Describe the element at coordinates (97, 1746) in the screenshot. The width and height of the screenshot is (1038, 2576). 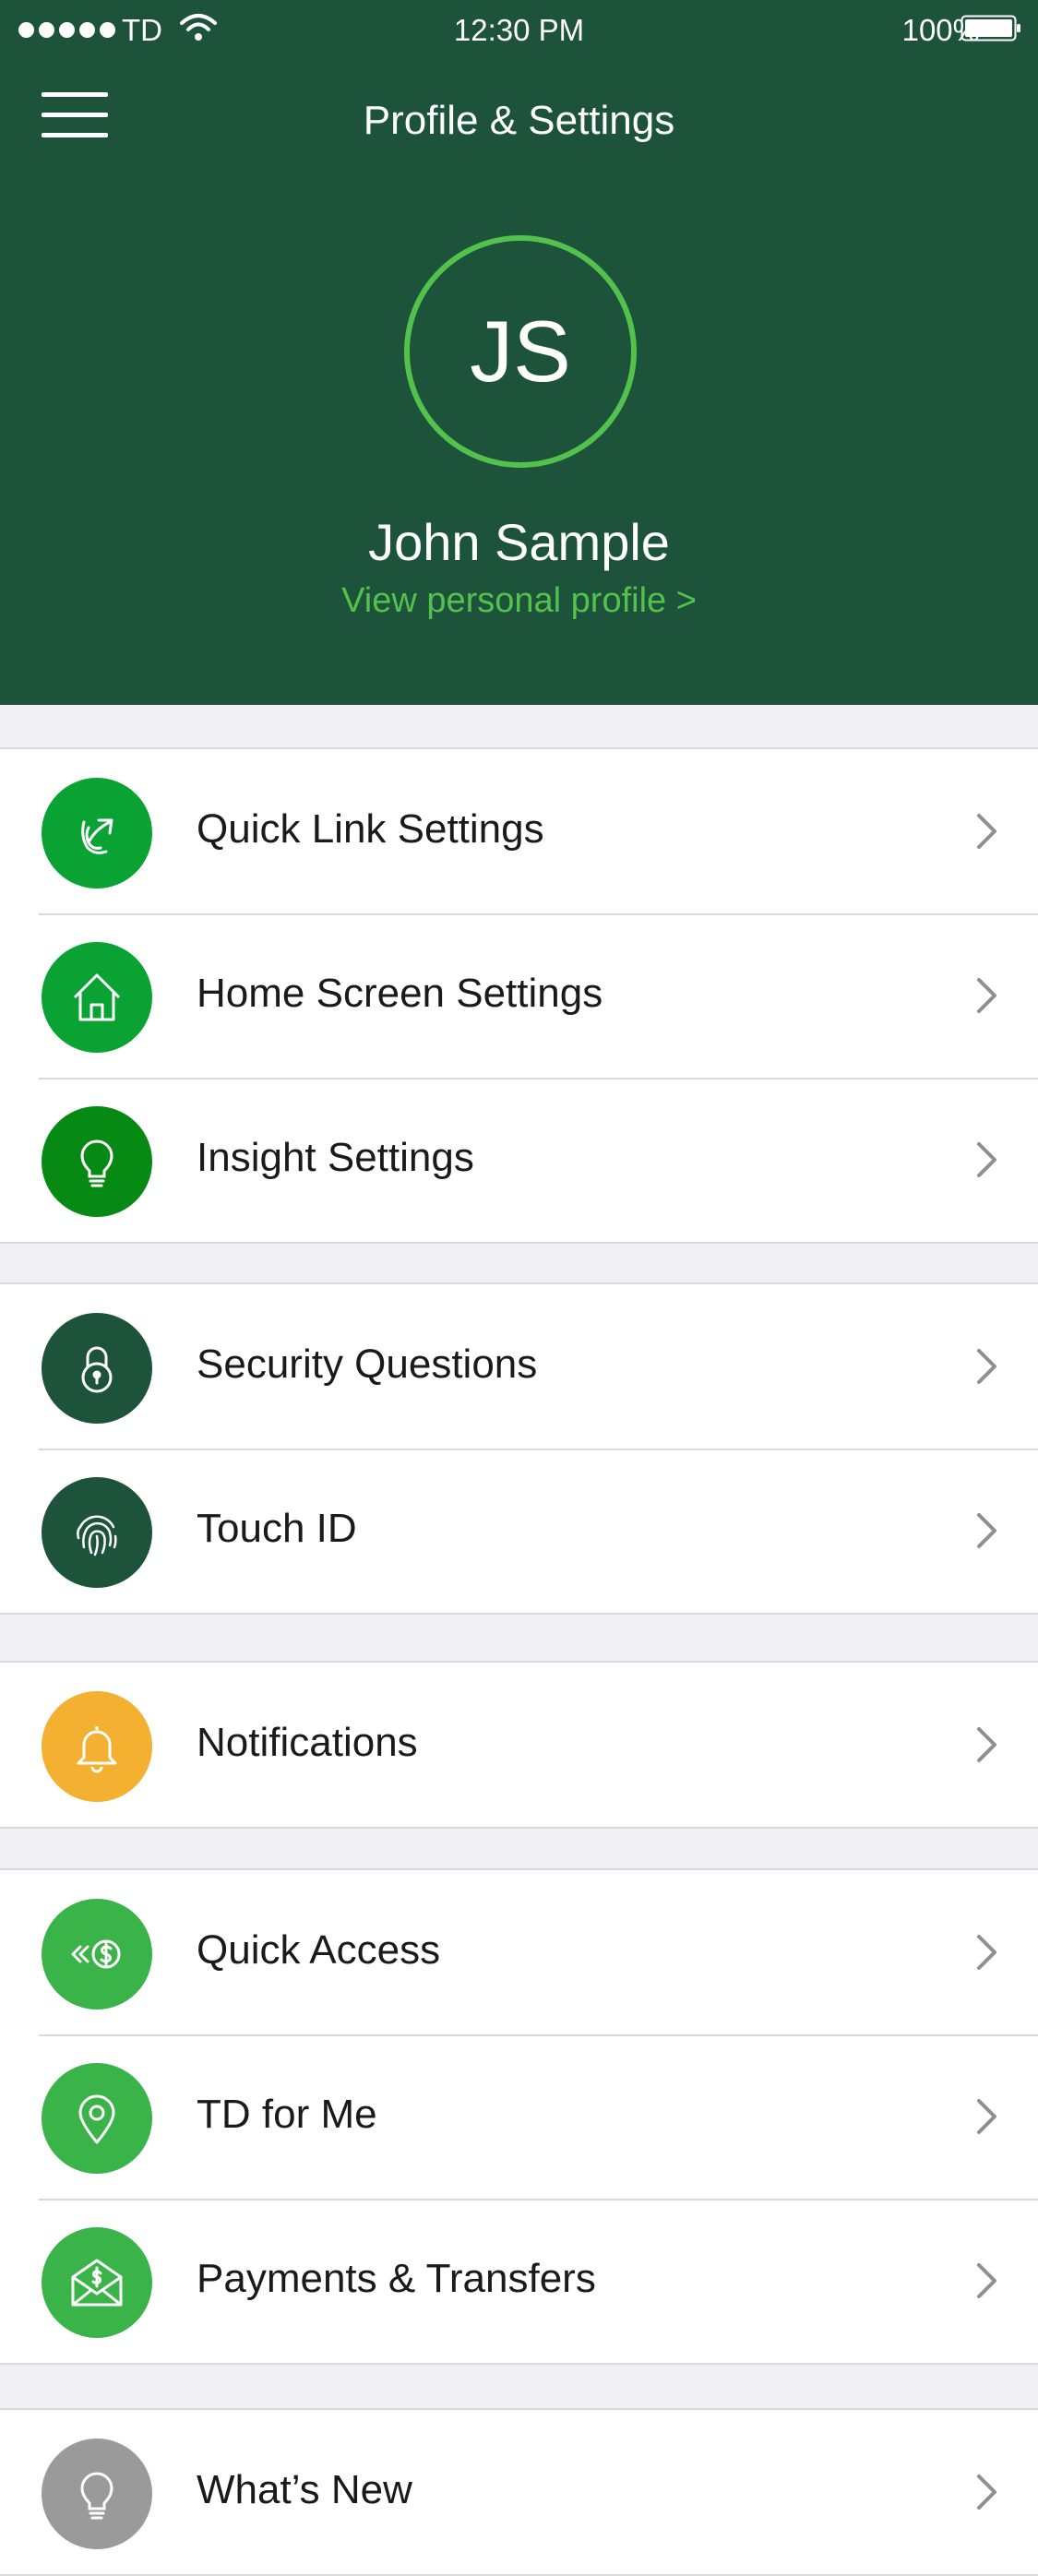
I see `bell-icon` at that location.